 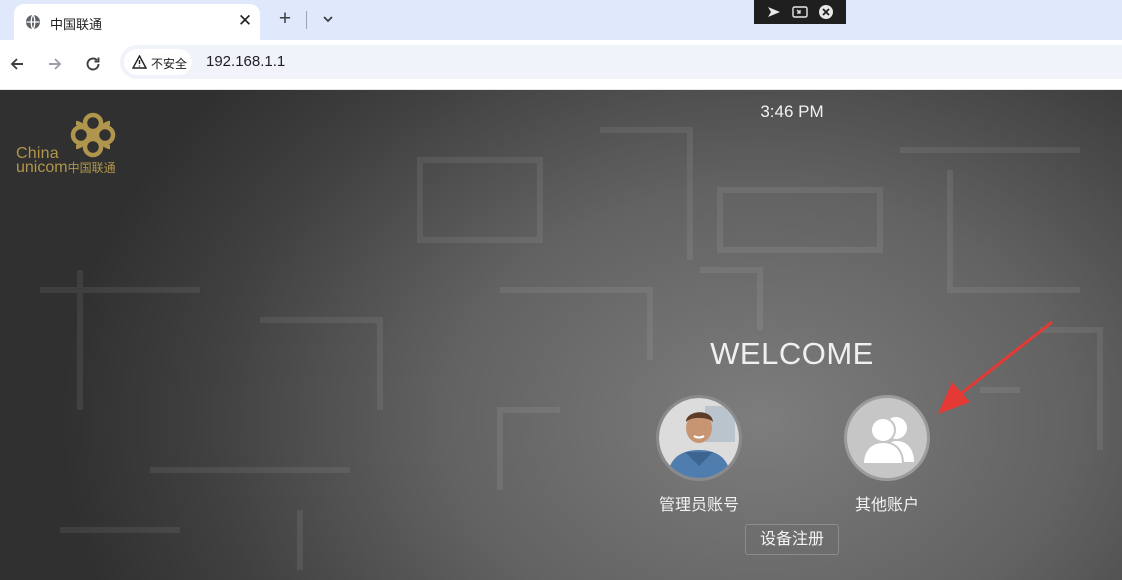 What do you see at coordinates (76, 24) in the screenshot?
I see `tab-title: 中国联通` at bounding box center [76, 24].